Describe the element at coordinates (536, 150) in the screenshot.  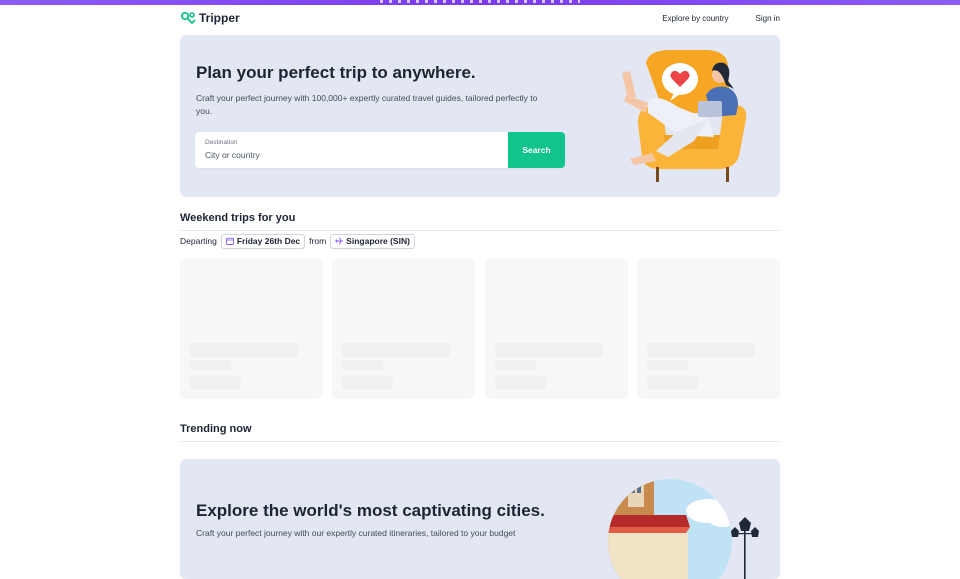
I see `search-button: Search` at that location.